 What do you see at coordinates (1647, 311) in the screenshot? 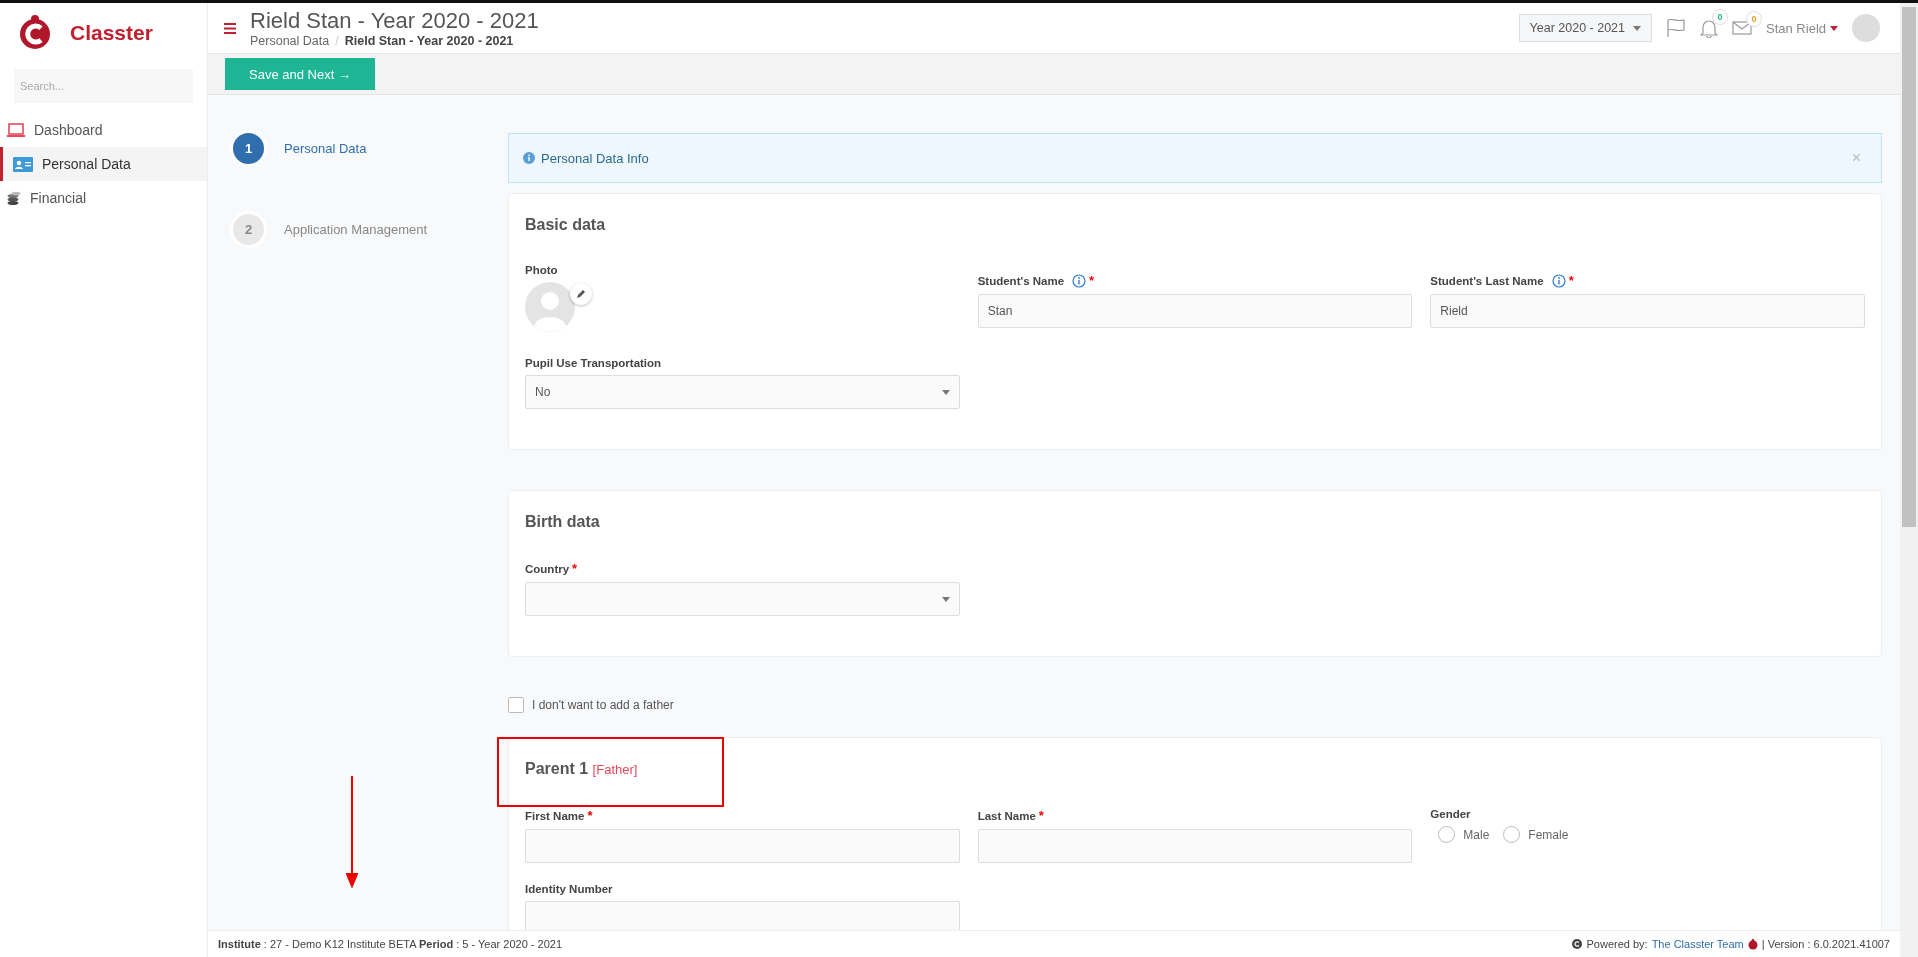
I see `text-field: Rield` at bounding box center [1647, 311].